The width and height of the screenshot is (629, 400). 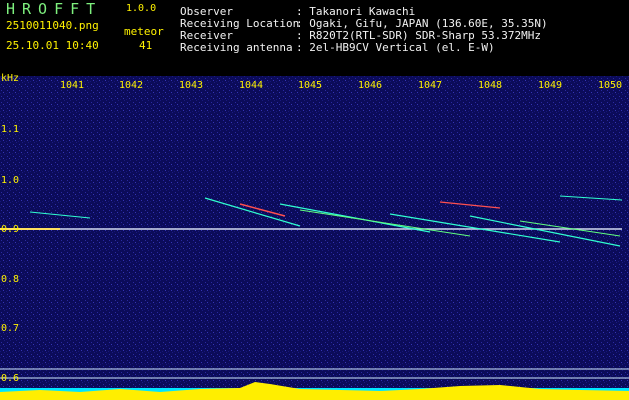 I want to click on x-tick: 1049, so click(x=550, y=85).